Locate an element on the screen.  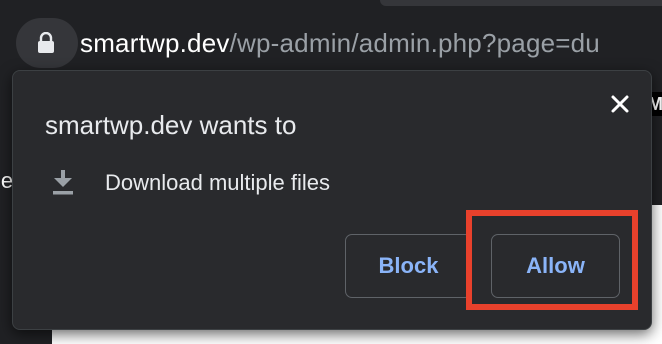
address-bar-url: smartwp.dev/wp-admin/admin.php?page=du is located at coordinates (340, 43).